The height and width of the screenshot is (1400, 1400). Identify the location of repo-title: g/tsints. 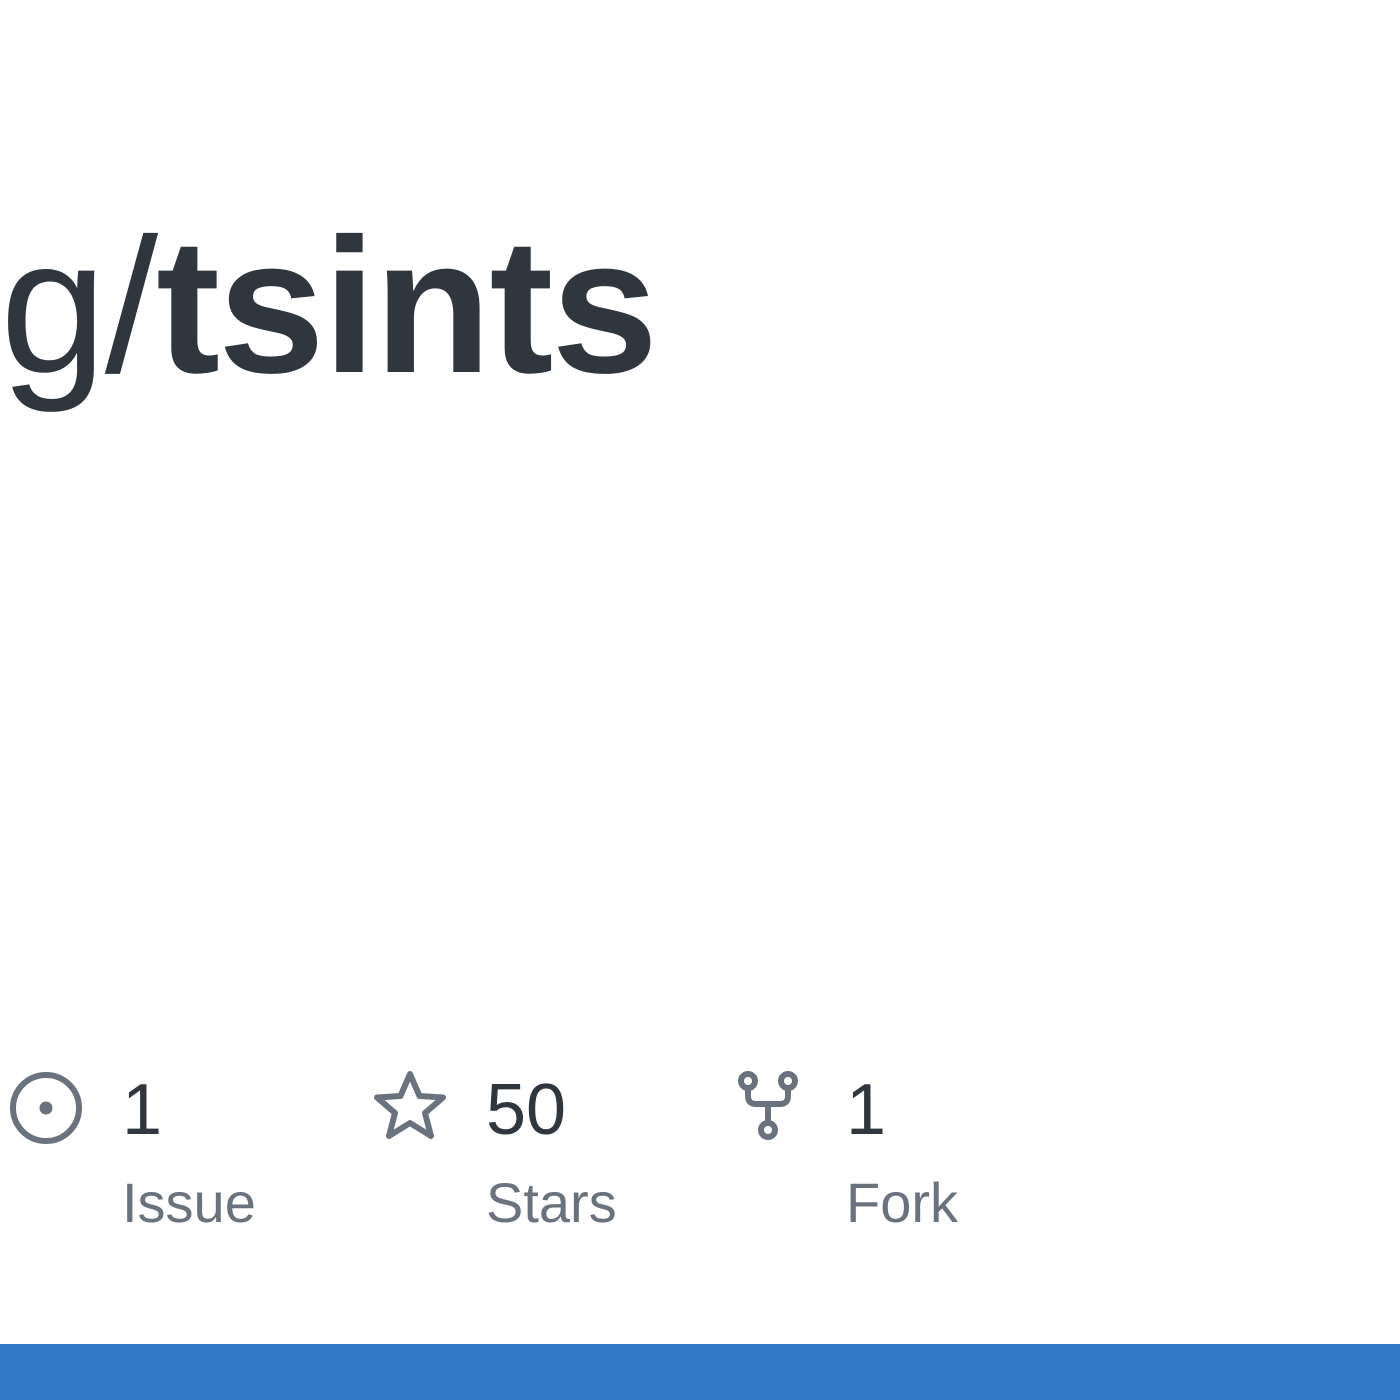
(328, 315).